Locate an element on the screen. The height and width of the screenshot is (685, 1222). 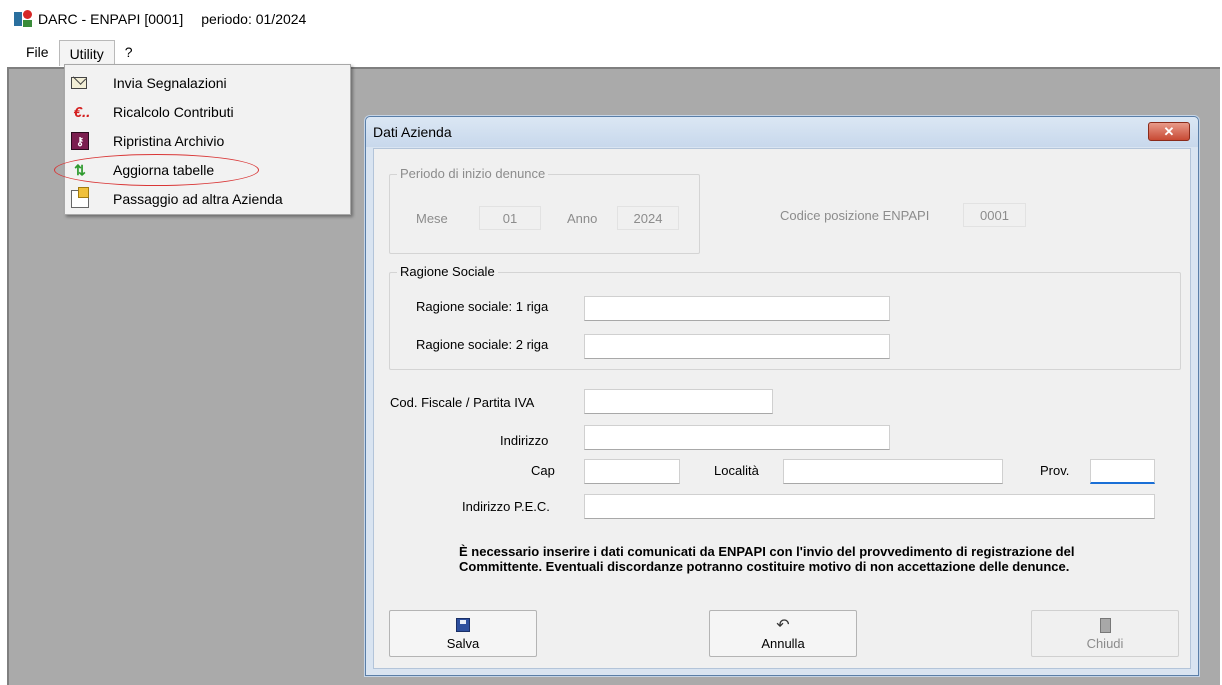
menu-item-label: Passaggio ad altra Azienda is located at coordinates (198, 198).